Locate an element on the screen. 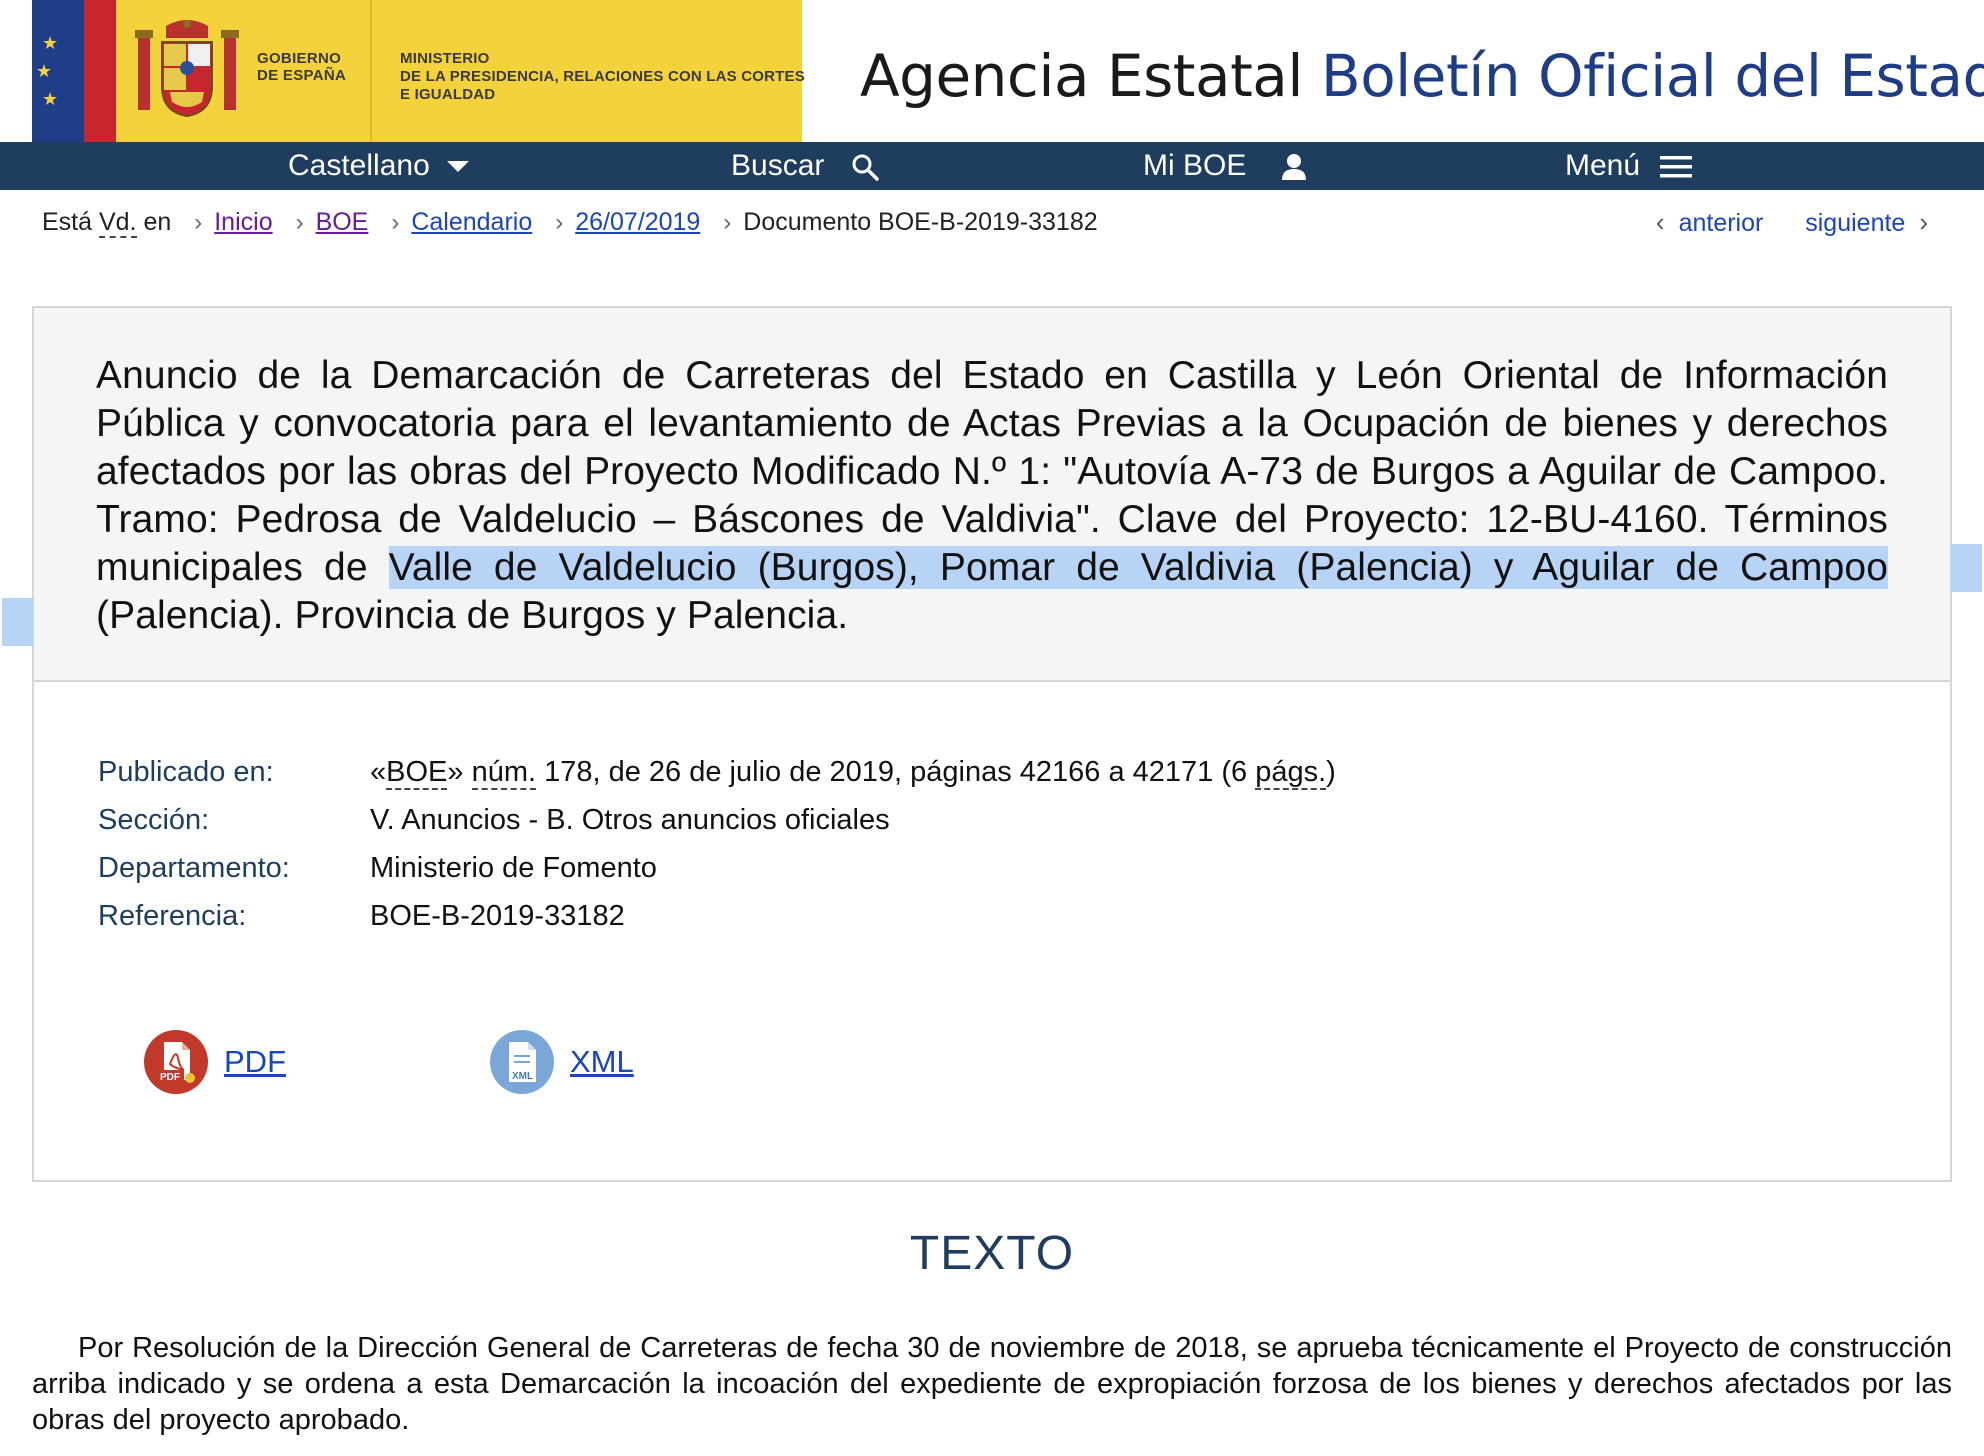  breadcrumb-link-boe: BOE is located at coordinates (342, 222).